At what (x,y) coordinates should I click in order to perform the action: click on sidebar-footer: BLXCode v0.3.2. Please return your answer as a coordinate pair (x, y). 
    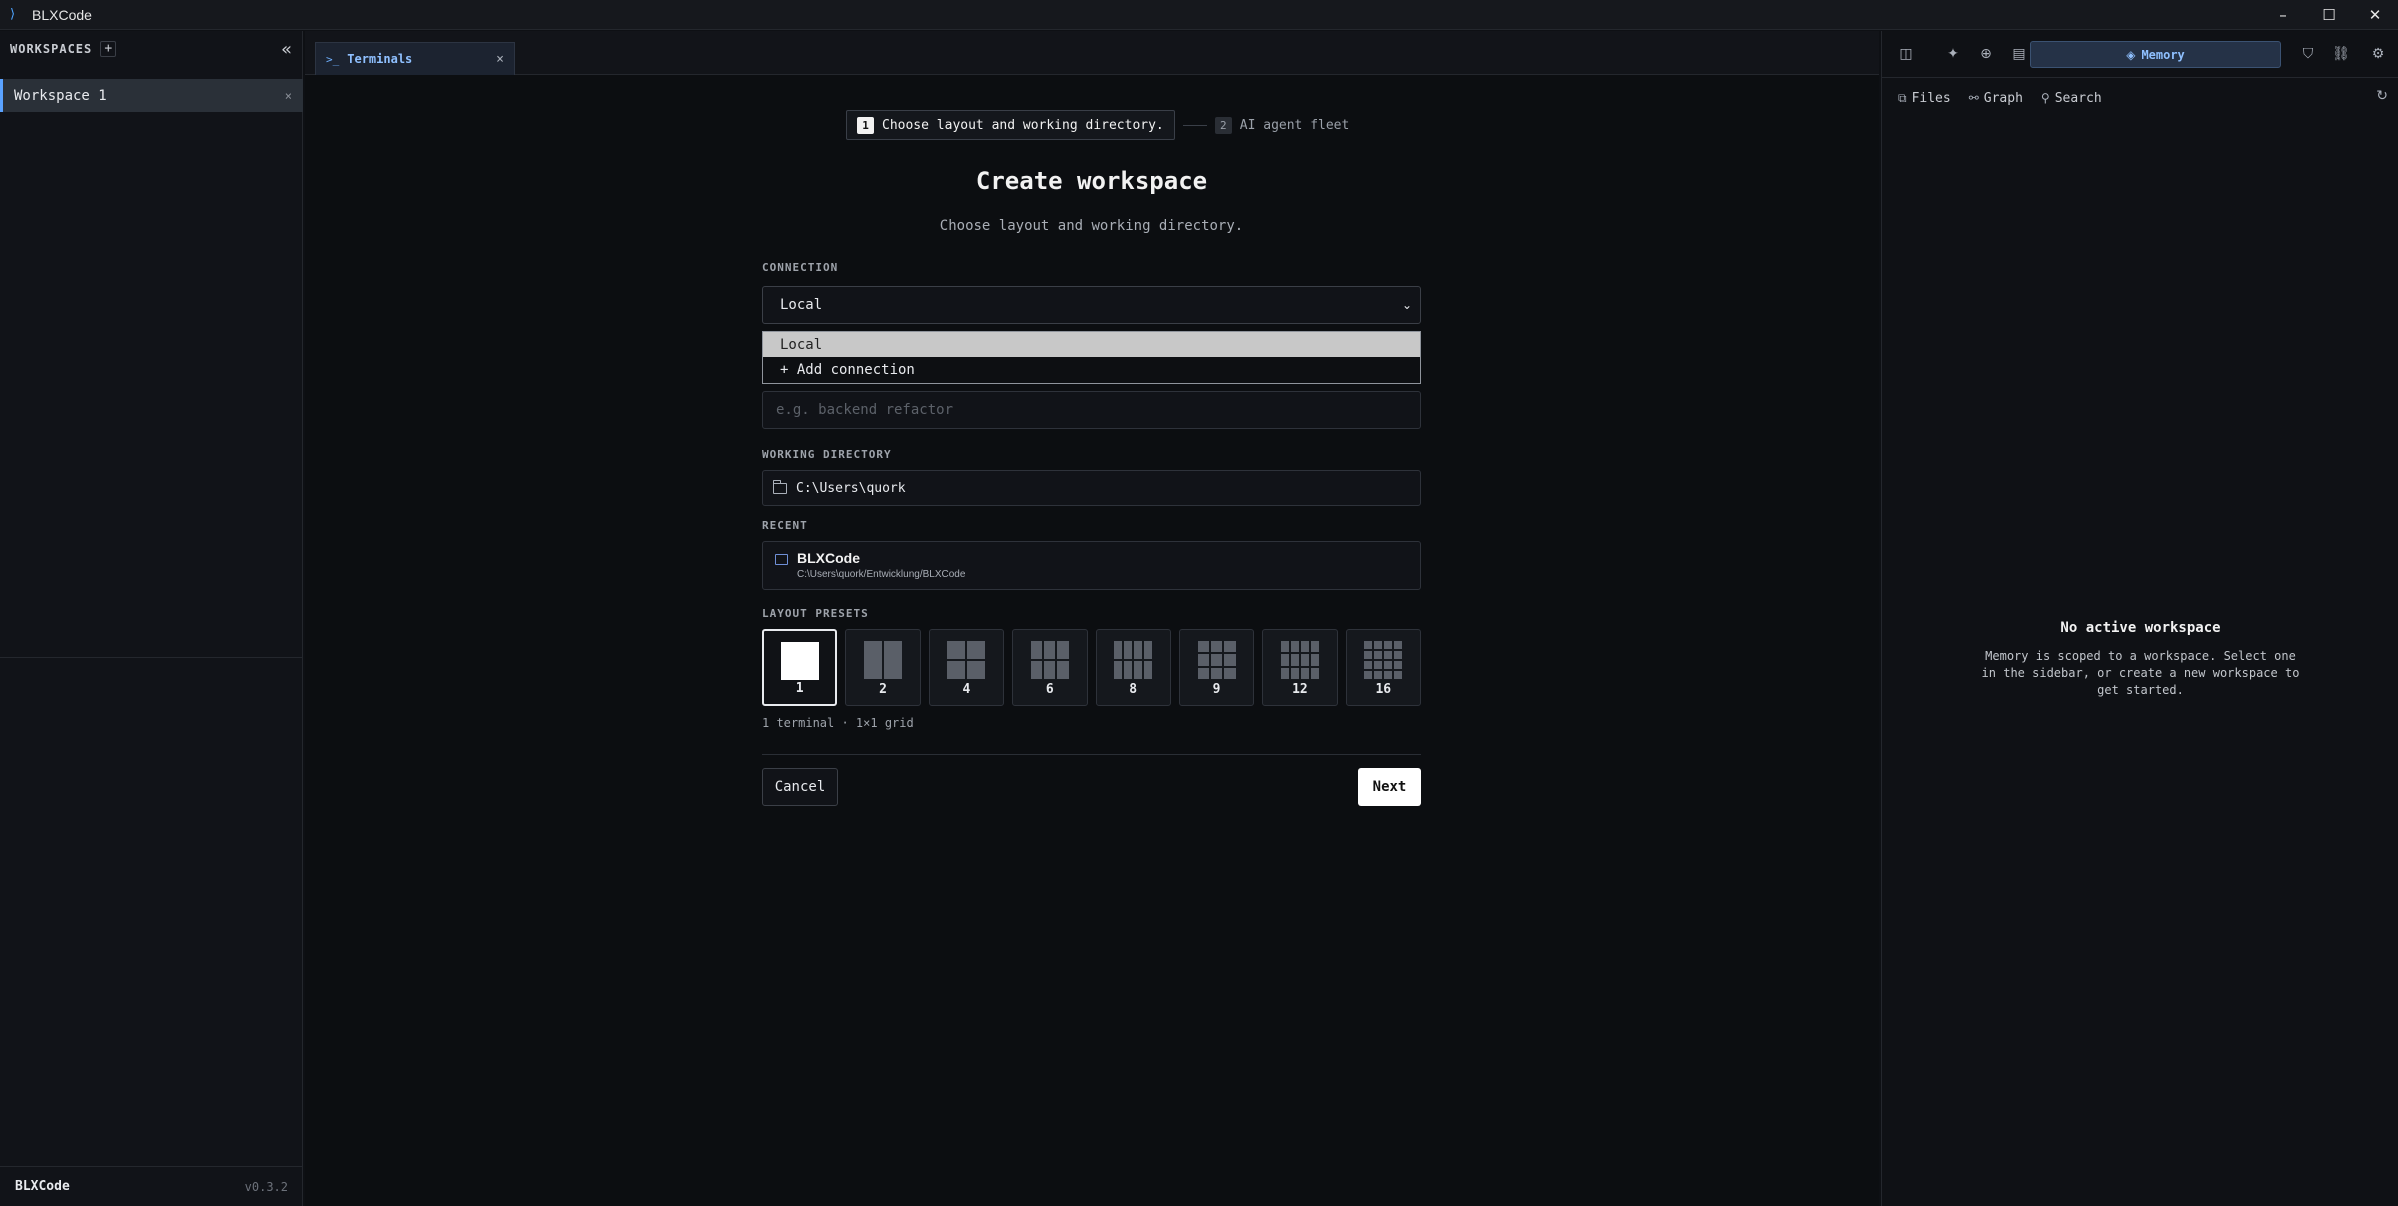
    Looking at the image, I should click on (151, 1186).